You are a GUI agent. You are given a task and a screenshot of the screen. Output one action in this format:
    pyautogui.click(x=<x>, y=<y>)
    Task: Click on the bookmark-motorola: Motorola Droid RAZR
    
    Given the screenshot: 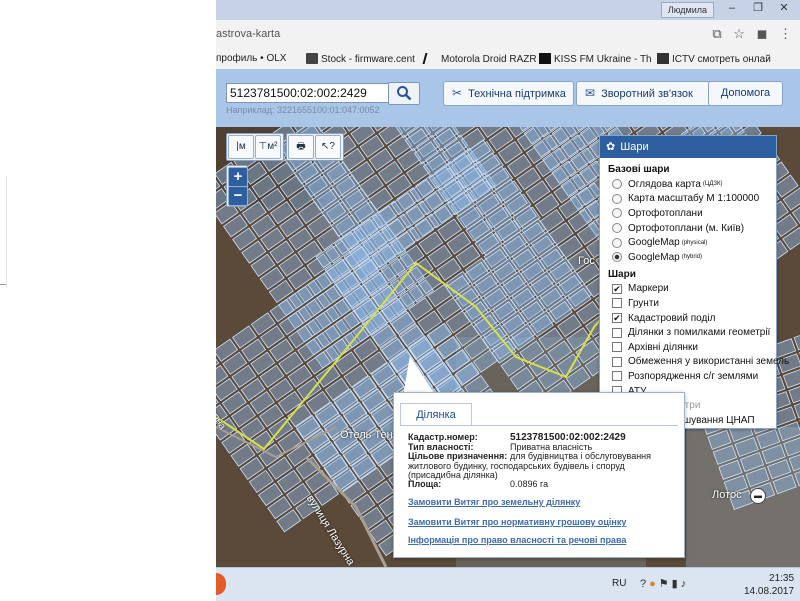 What is the action you would take?
    pyautogui.click(x=480, y=59)
    